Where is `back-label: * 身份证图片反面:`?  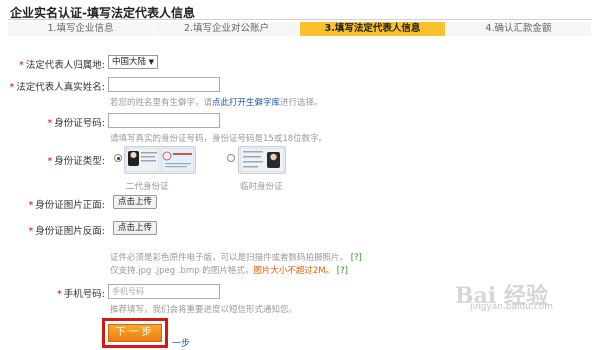
back-label: * 身份证图片反面: is located at coordinates (66, 231).